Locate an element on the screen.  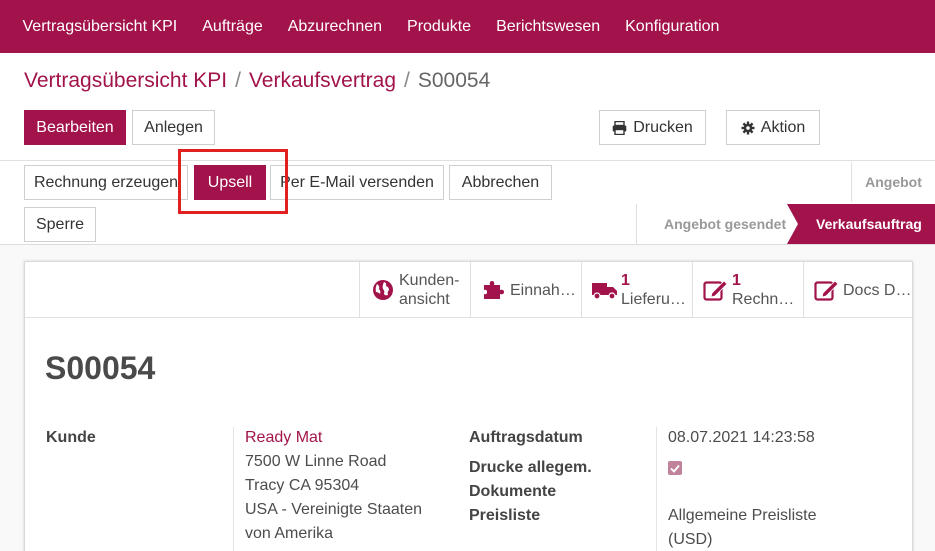
checkmark-icon is located at coordinates (675, 468).